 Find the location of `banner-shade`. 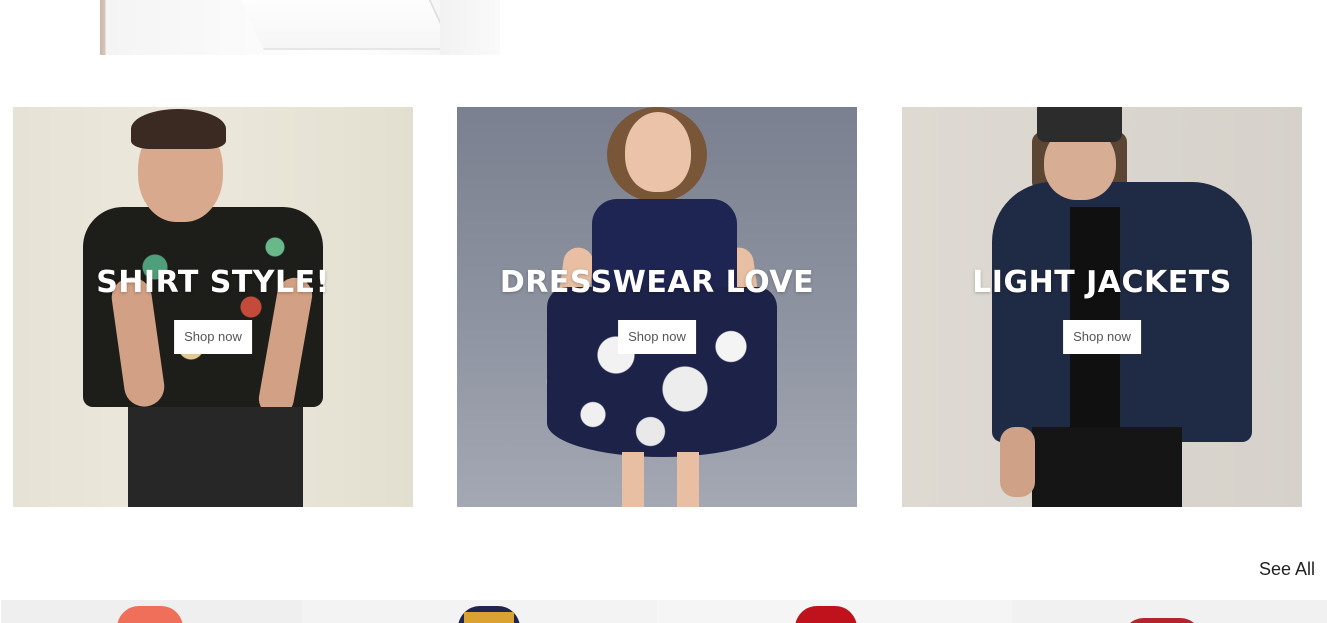

banner-shade is located at coordinates (470, 27).